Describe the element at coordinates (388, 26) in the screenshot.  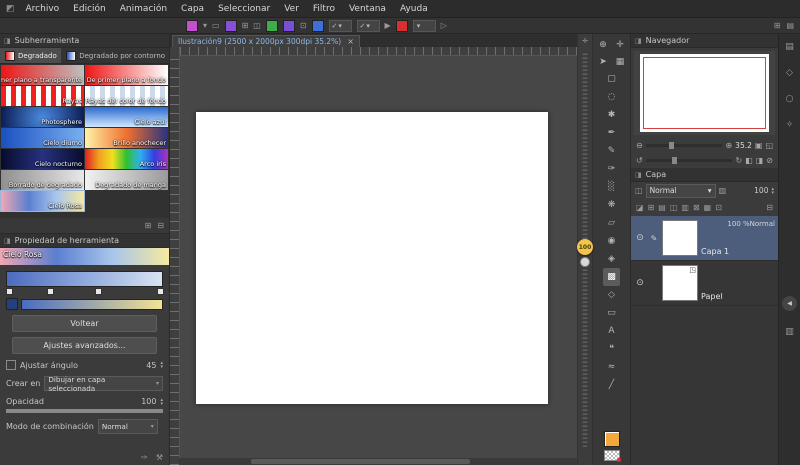
I see `play-icon: ▶` at that location.